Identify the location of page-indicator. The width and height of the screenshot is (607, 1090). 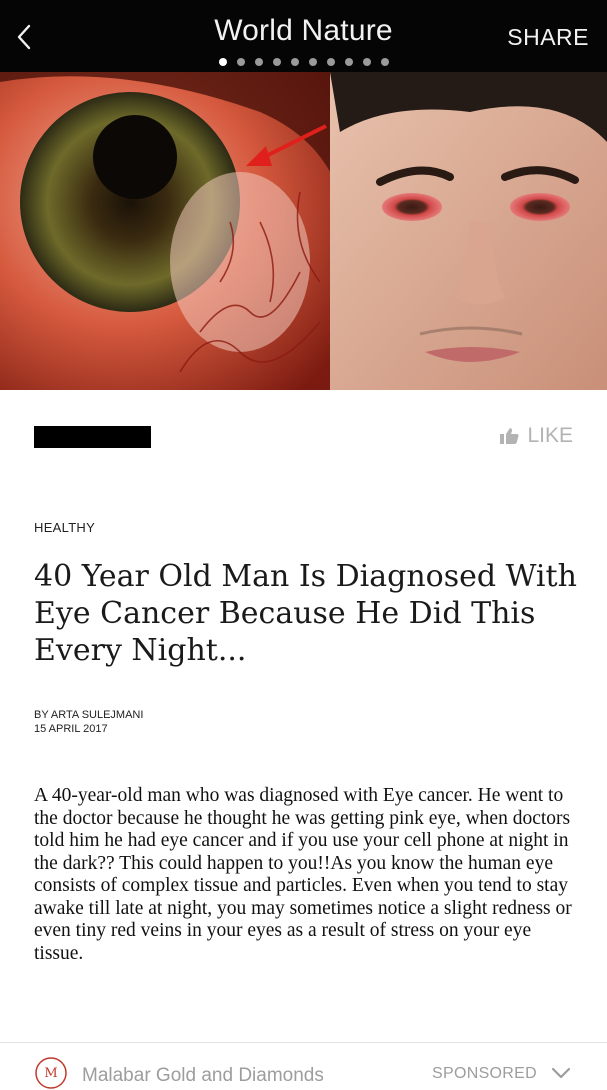
(303, 62).